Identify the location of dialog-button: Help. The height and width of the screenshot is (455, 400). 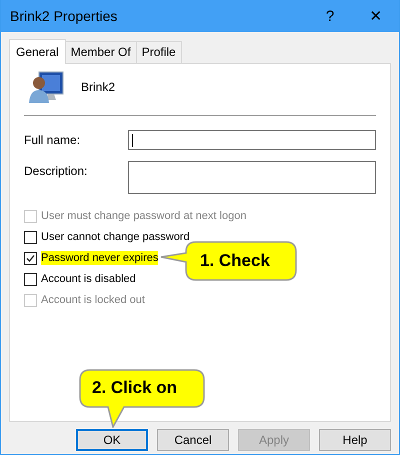
(355, 440).